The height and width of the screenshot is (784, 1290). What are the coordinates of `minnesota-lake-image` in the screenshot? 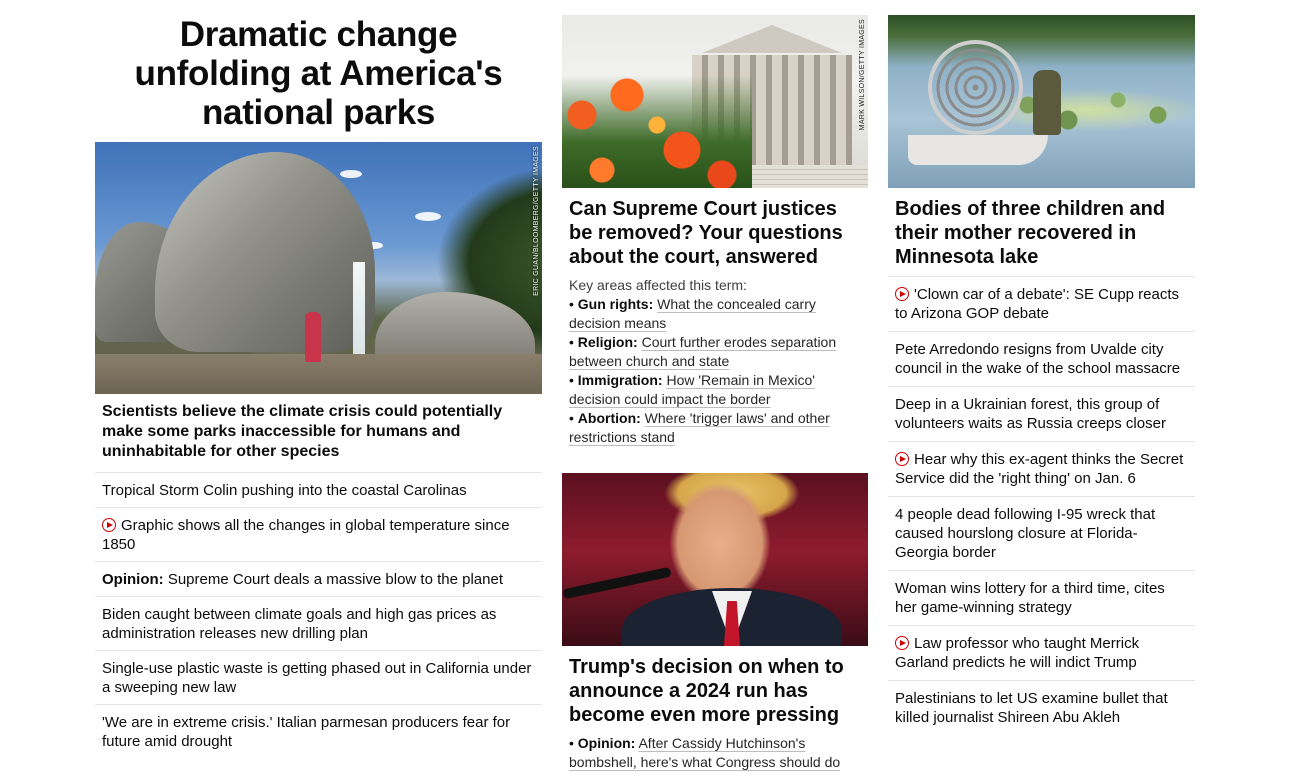 It's located at (1041, 101).